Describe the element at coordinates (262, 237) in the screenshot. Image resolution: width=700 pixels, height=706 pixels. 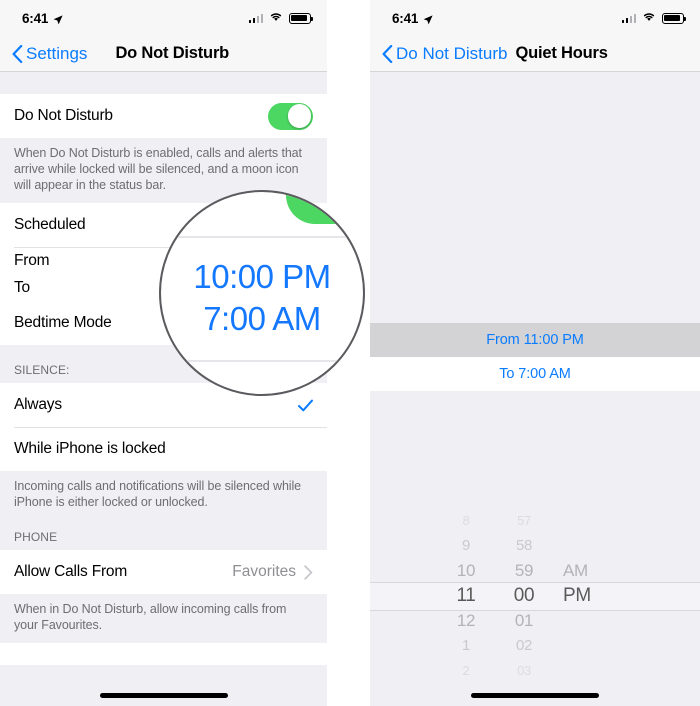
I see `magnified-divider-top` at that location.